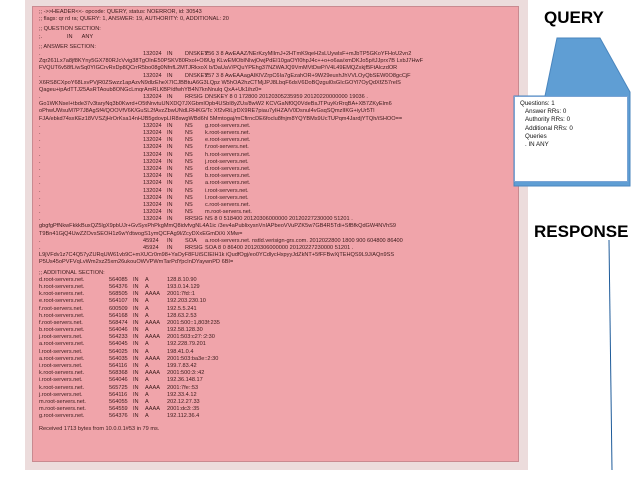 The width and height of the screenshot is (640, 483). I want to click on query-label: QUERY, so click(574, 17).